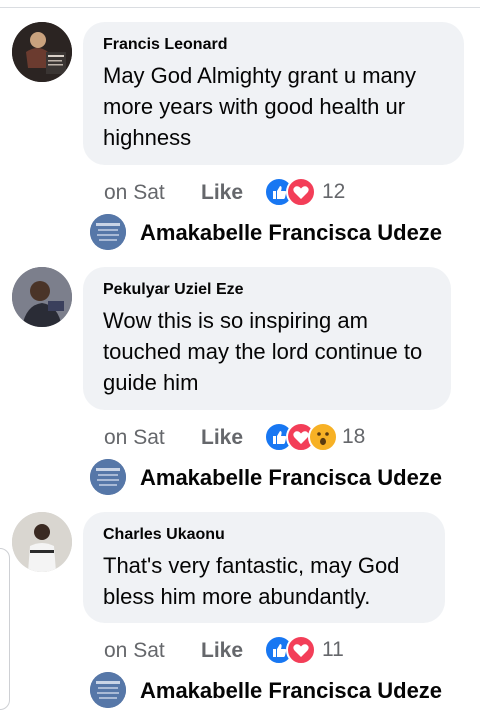 Image resolution: width=480 pixels, height=716 pixels. Describe the element at coordinates (267, 290) in the screenshot. I see `comment-author: Pekulyar Uziel Eze` at that location.